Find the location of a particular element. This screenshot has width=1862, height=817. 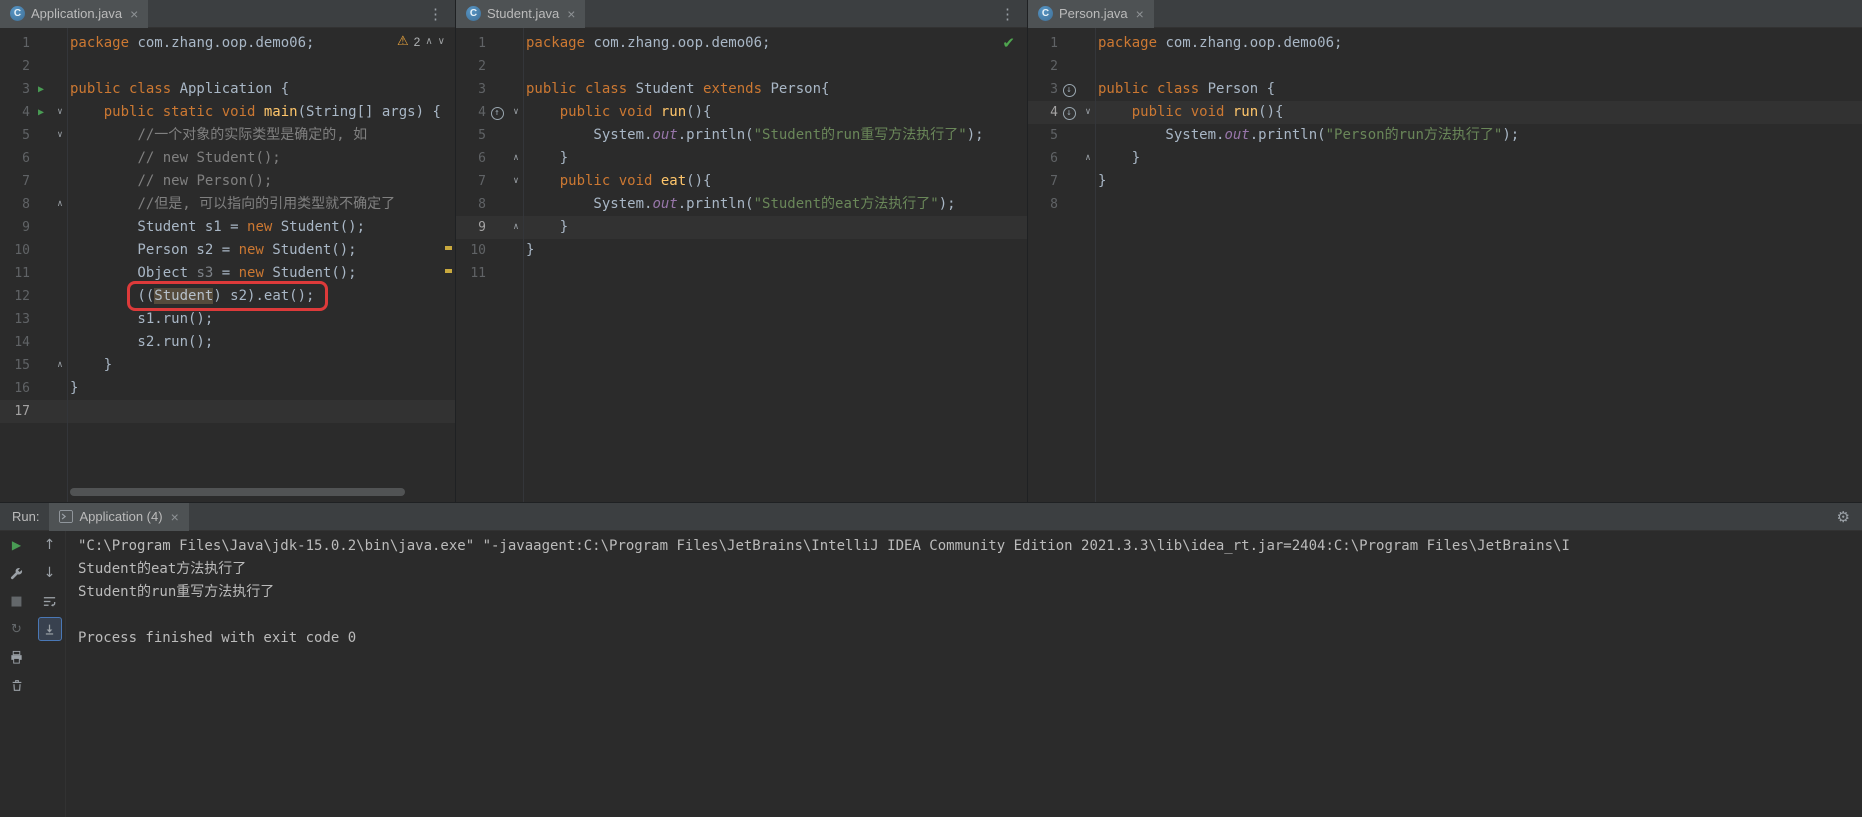

code-line: 7 // new Person(); is located at coordinates (227, 181).